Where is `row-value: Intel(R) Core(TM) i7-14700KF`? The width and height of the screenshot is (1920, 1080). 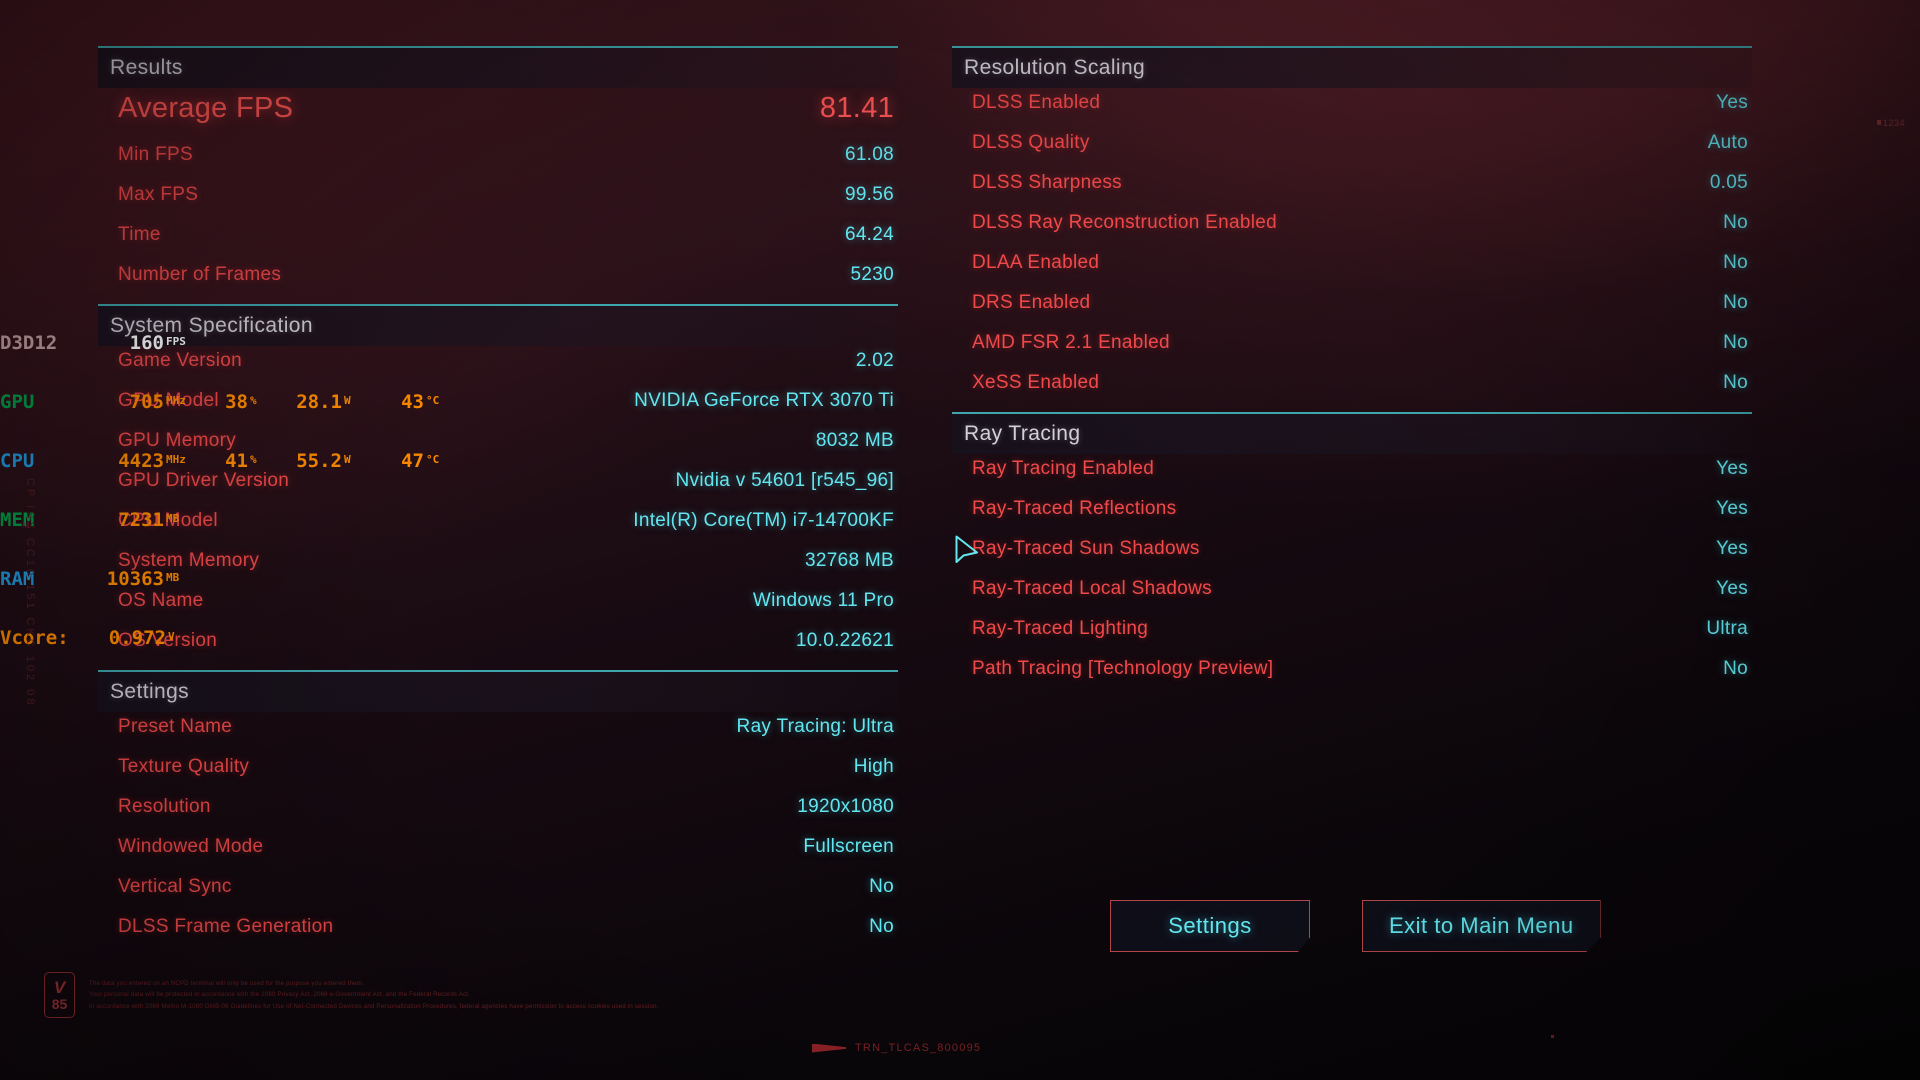
row-value: Intel(R) Core(TM) i7-14700KF is located at coordinates (763, 520).